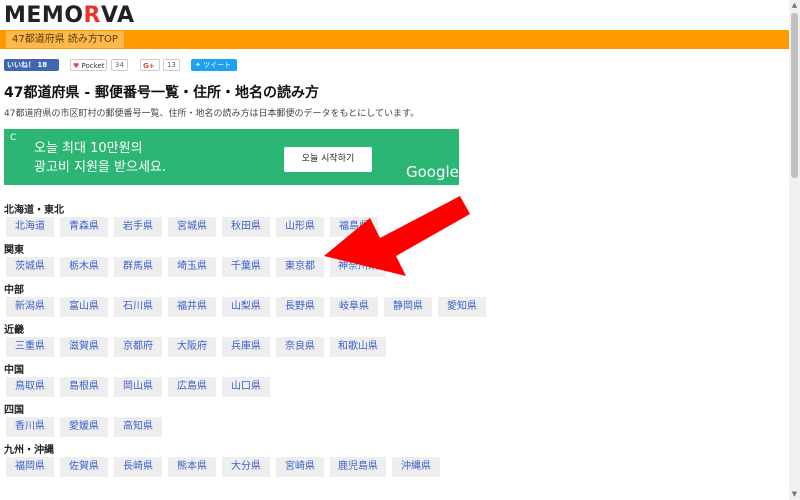 The height and width of the screenshot is (500, 800). I want to click on ad-line-2: 광고비 지원을 받으세요., so click(100, 167).